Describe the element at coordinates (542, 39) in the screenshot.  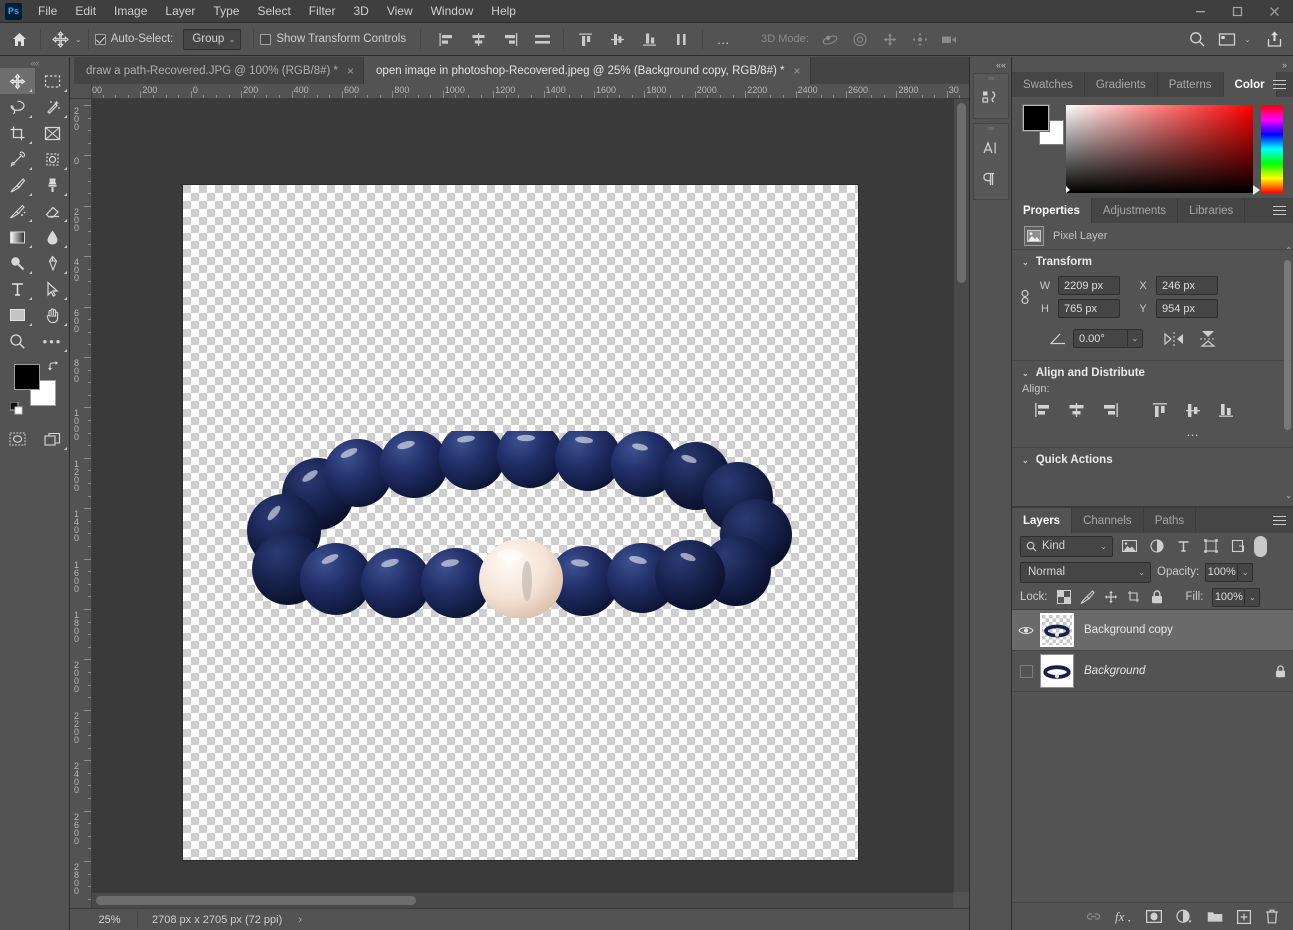
I see `distribute-horizontally-icon` at that location.